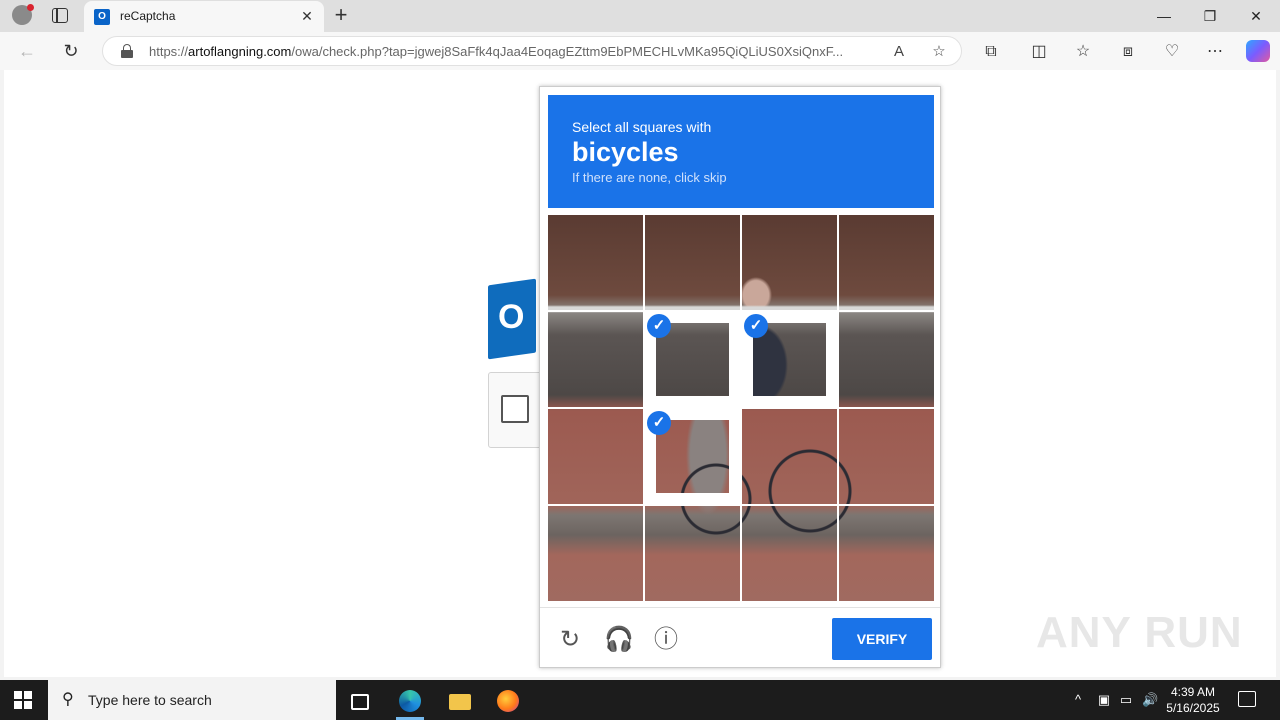 The image size is (1280, 720). What do you see at coordinates (150, 700) in the screenshot?
I see `search-placeholder: Type here to search` at bounding box center [150, 700].